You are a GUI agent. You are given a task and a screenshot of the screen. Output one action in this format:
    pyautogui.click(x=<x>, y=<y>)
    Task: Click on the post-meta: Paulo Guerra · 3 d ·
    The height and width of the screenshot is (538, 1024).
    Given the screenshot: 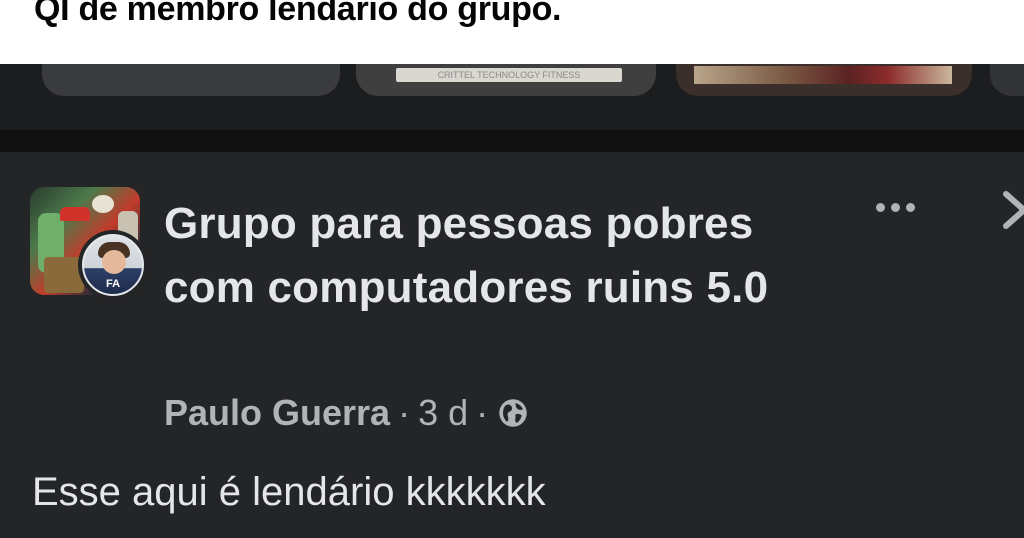 What is the action you would take?
    pyautogui.click(x=346, y=413)
    